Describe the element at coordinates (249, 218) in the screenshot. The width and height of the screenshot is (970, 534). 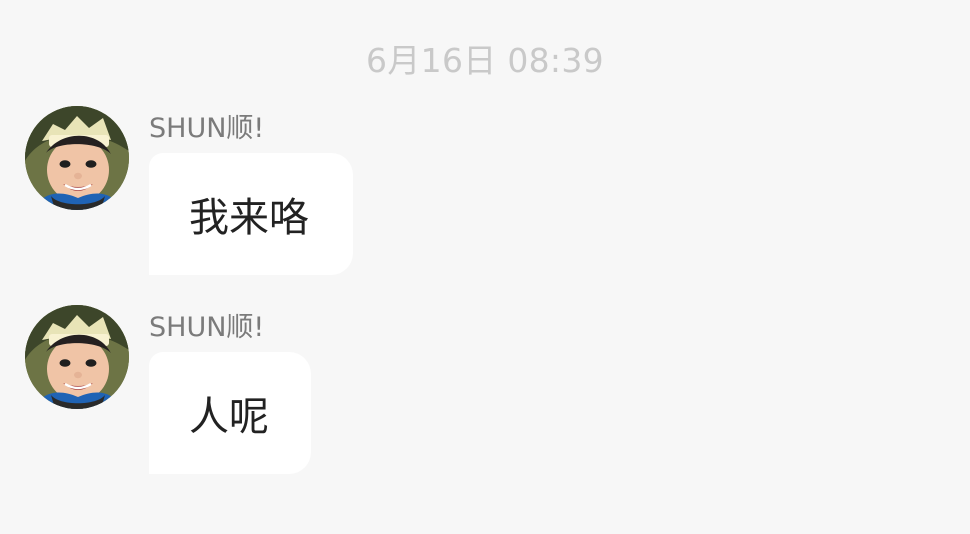
I see `message-text: 我来咯` at that location.